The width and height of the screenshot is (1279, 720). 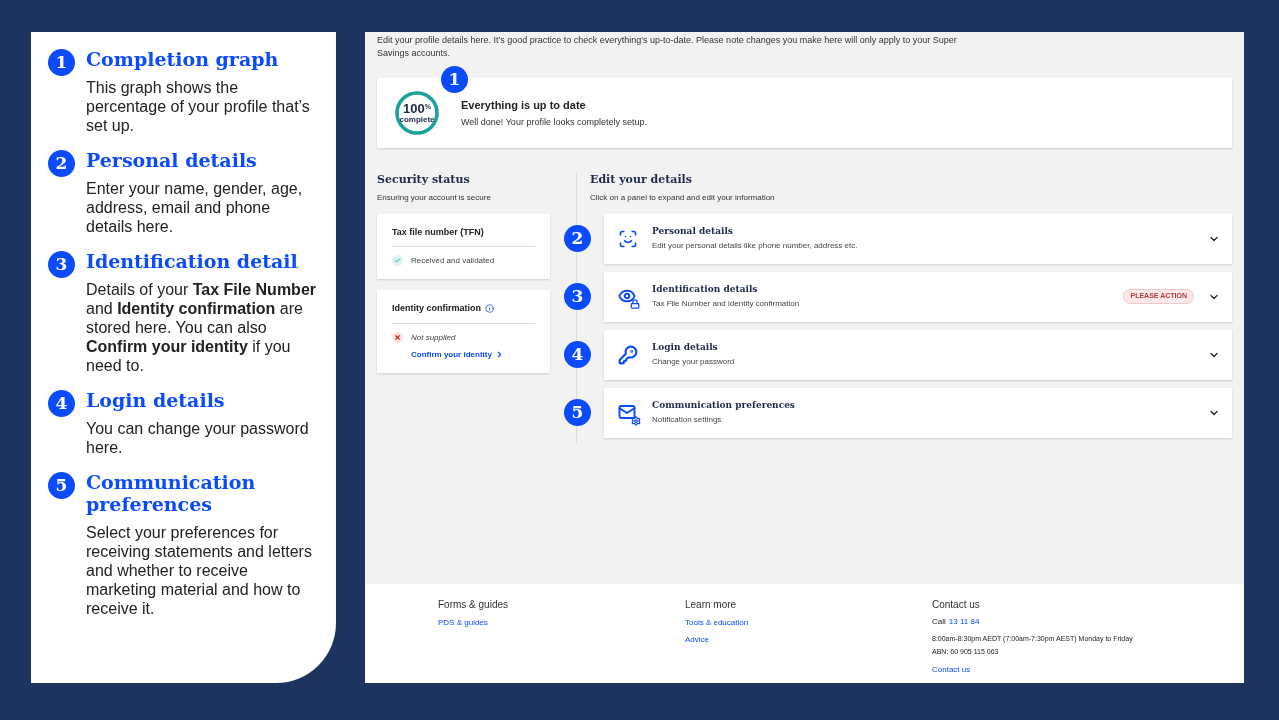 I want to click on intro-text: Edit your profile details here. It's good practice to check everything's up-to-date. Please note changes you make here will only apply to your Super Savings accounts., so click(x=667, y=47).